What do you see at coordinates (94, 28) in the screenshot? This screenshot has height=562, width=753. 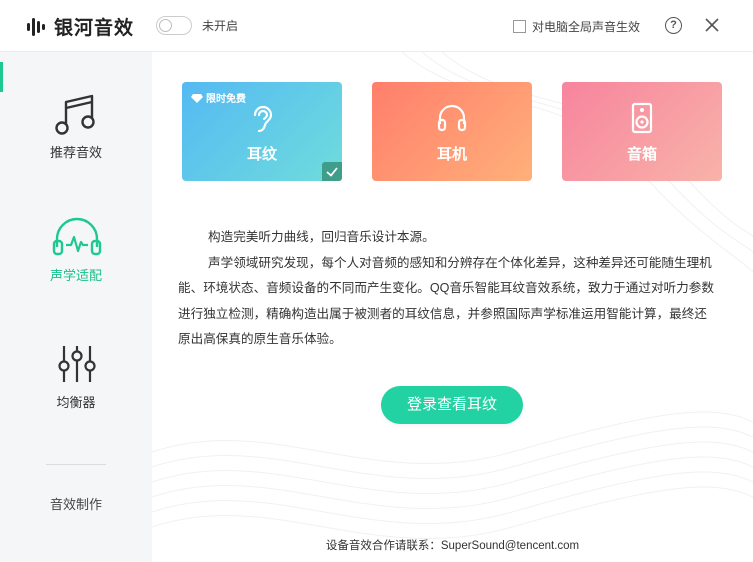 I see `app-title: 银河音效` at bounding box center [94, 28].